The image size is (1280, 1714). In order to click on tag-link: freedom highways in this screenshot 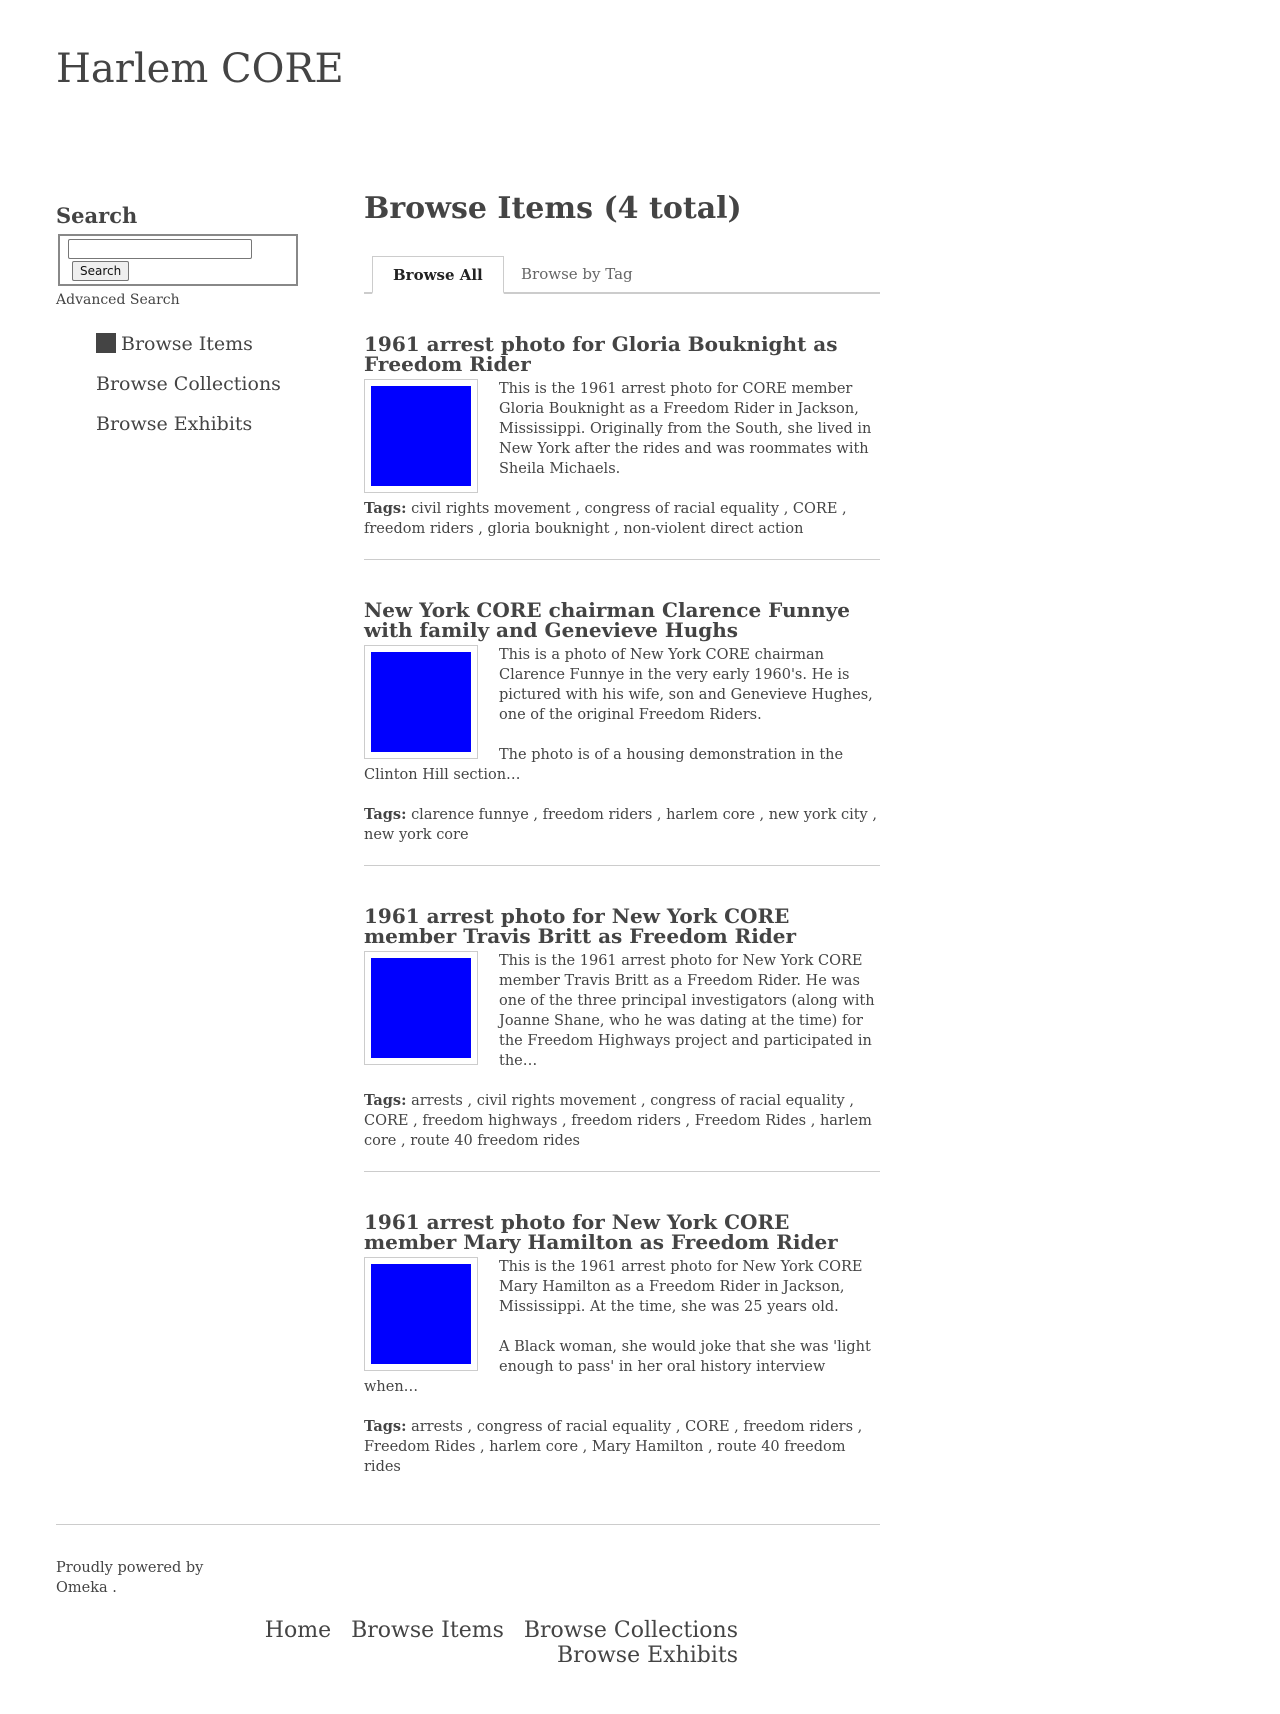, I will do `click(489, 1121)`.